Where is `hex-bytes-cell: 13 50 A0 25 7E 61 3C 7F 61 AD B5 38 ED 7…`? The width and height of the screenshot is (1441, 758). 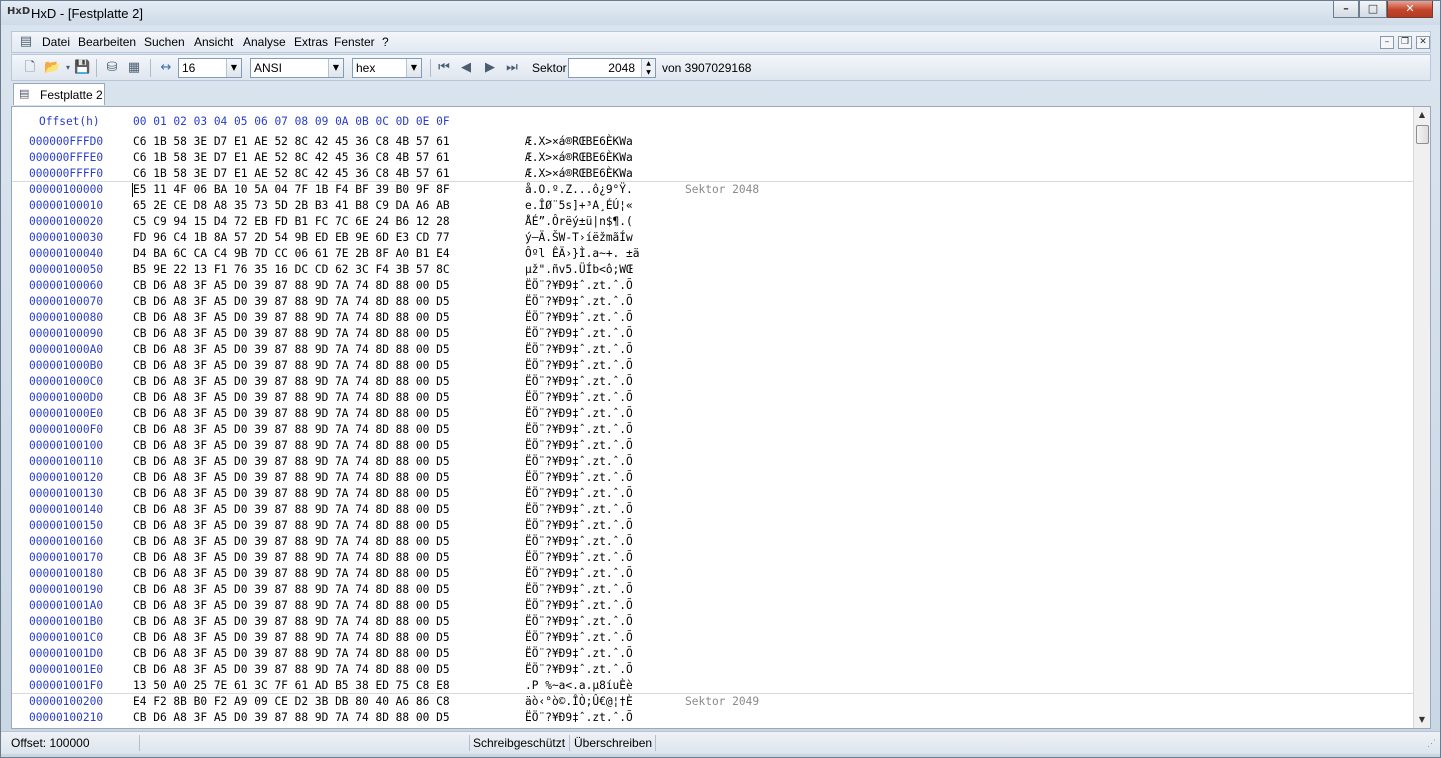
hex-bytes-cell: 13 50 A0 25 7E 61 3C 7F 61 AD B5 38 ED 7… is located at coordinates (291, 686).